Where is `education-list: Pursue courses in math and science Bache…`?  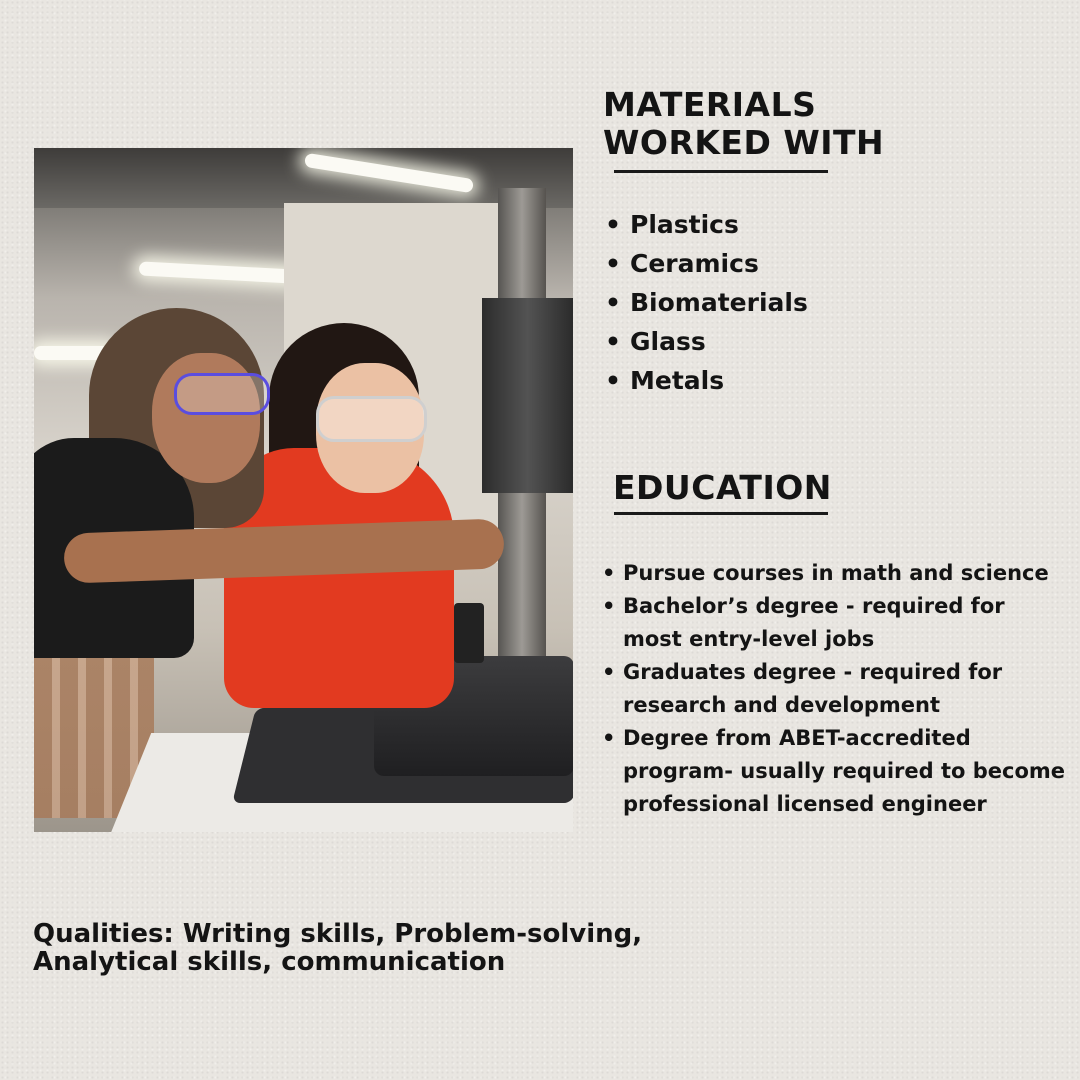
education-list: Pursue courses in math and science Bache… is located at coordinates (835, 689).